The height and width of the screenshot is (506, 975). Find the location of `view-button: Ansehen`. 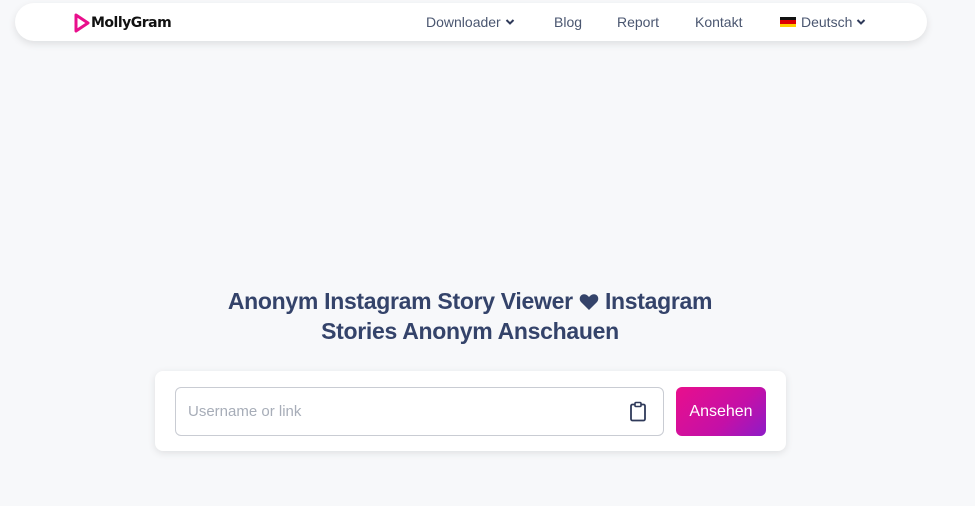

view-button: Ansehen is located at coordinates (721, 411).